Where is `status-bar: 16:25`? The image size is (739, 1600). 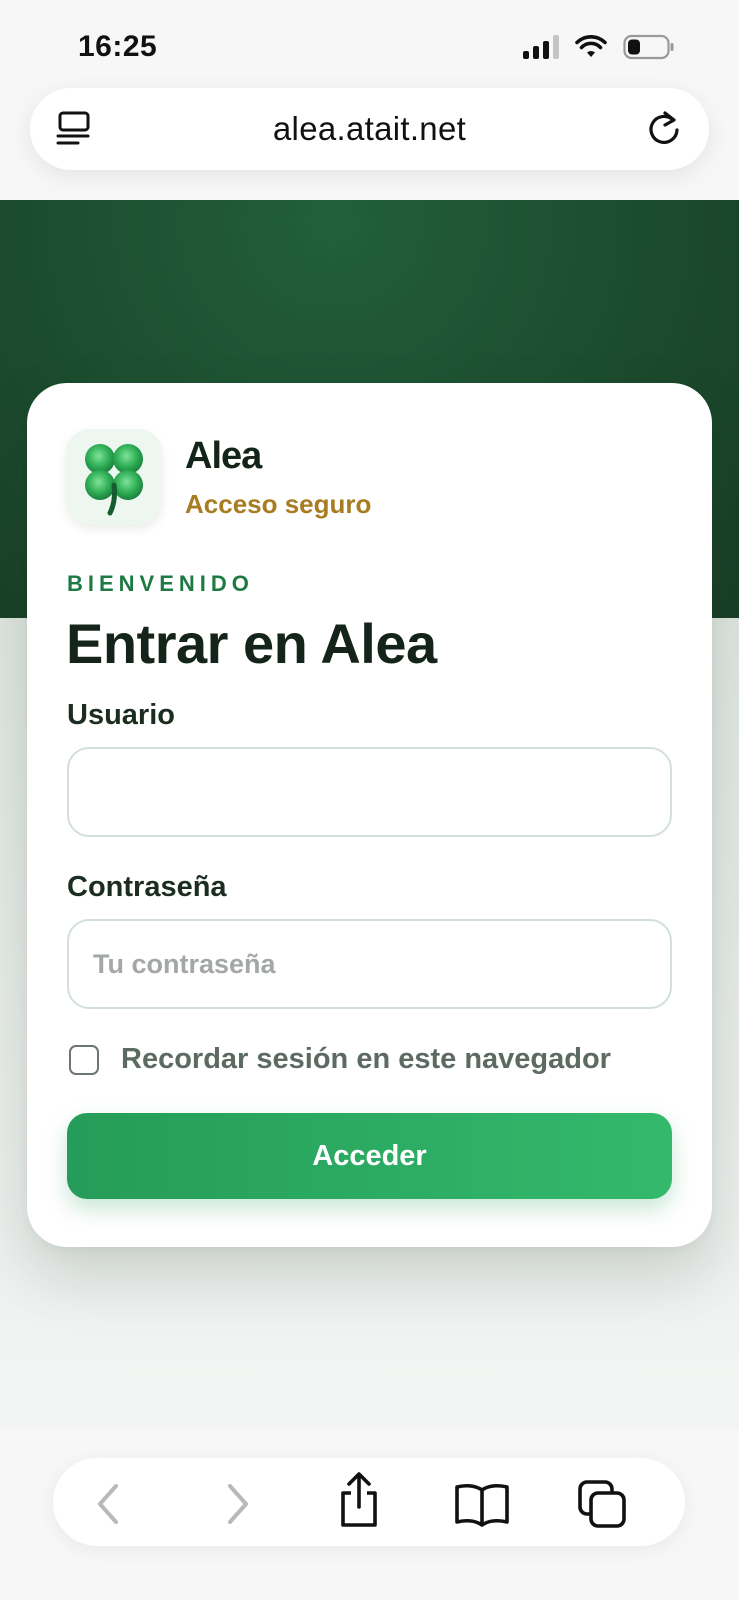 status-bar: 16:25 is located at coordinates (369, 45).